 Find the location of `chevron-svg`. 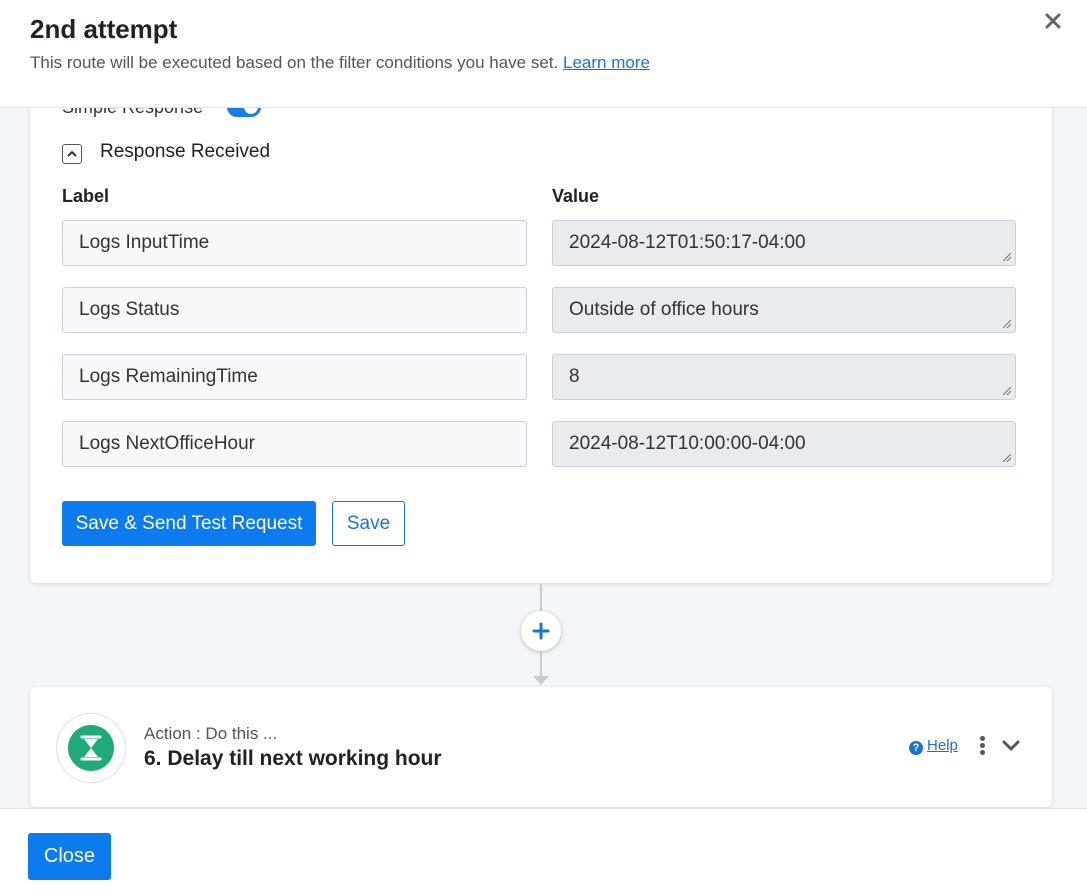

chevron-svg is located at coordinates (1011, 745).